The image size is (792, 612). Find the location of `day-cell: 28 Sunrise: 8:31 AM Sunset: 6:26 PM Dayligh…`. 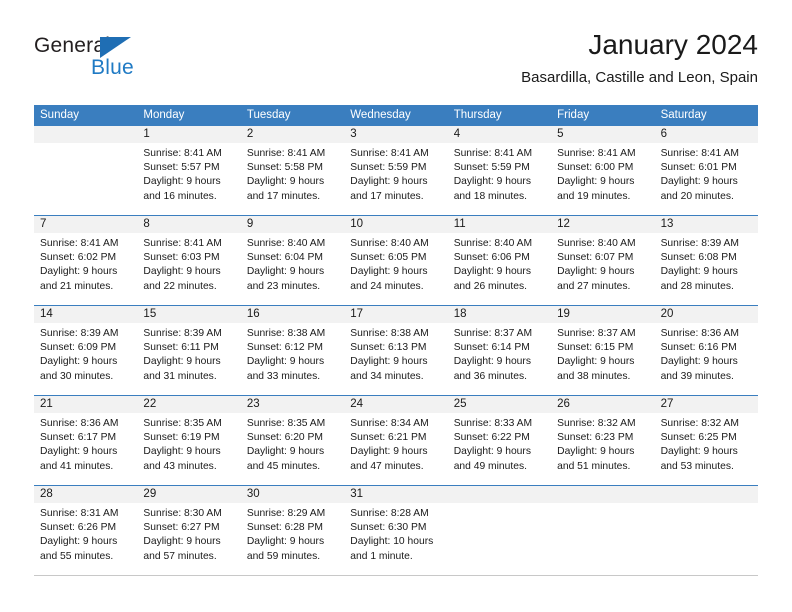

day-cell: 28 Sunrise: 8:31 AM Sunset: 6:26 PM Dayligh… is located at coordinates (86, 530).